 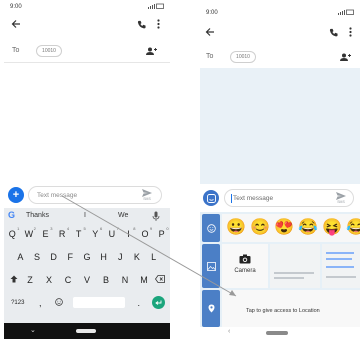 What do you see at coordinates (120, 257) in the screenshot?
I see `key-j: J` at bounding box center [120, 257].